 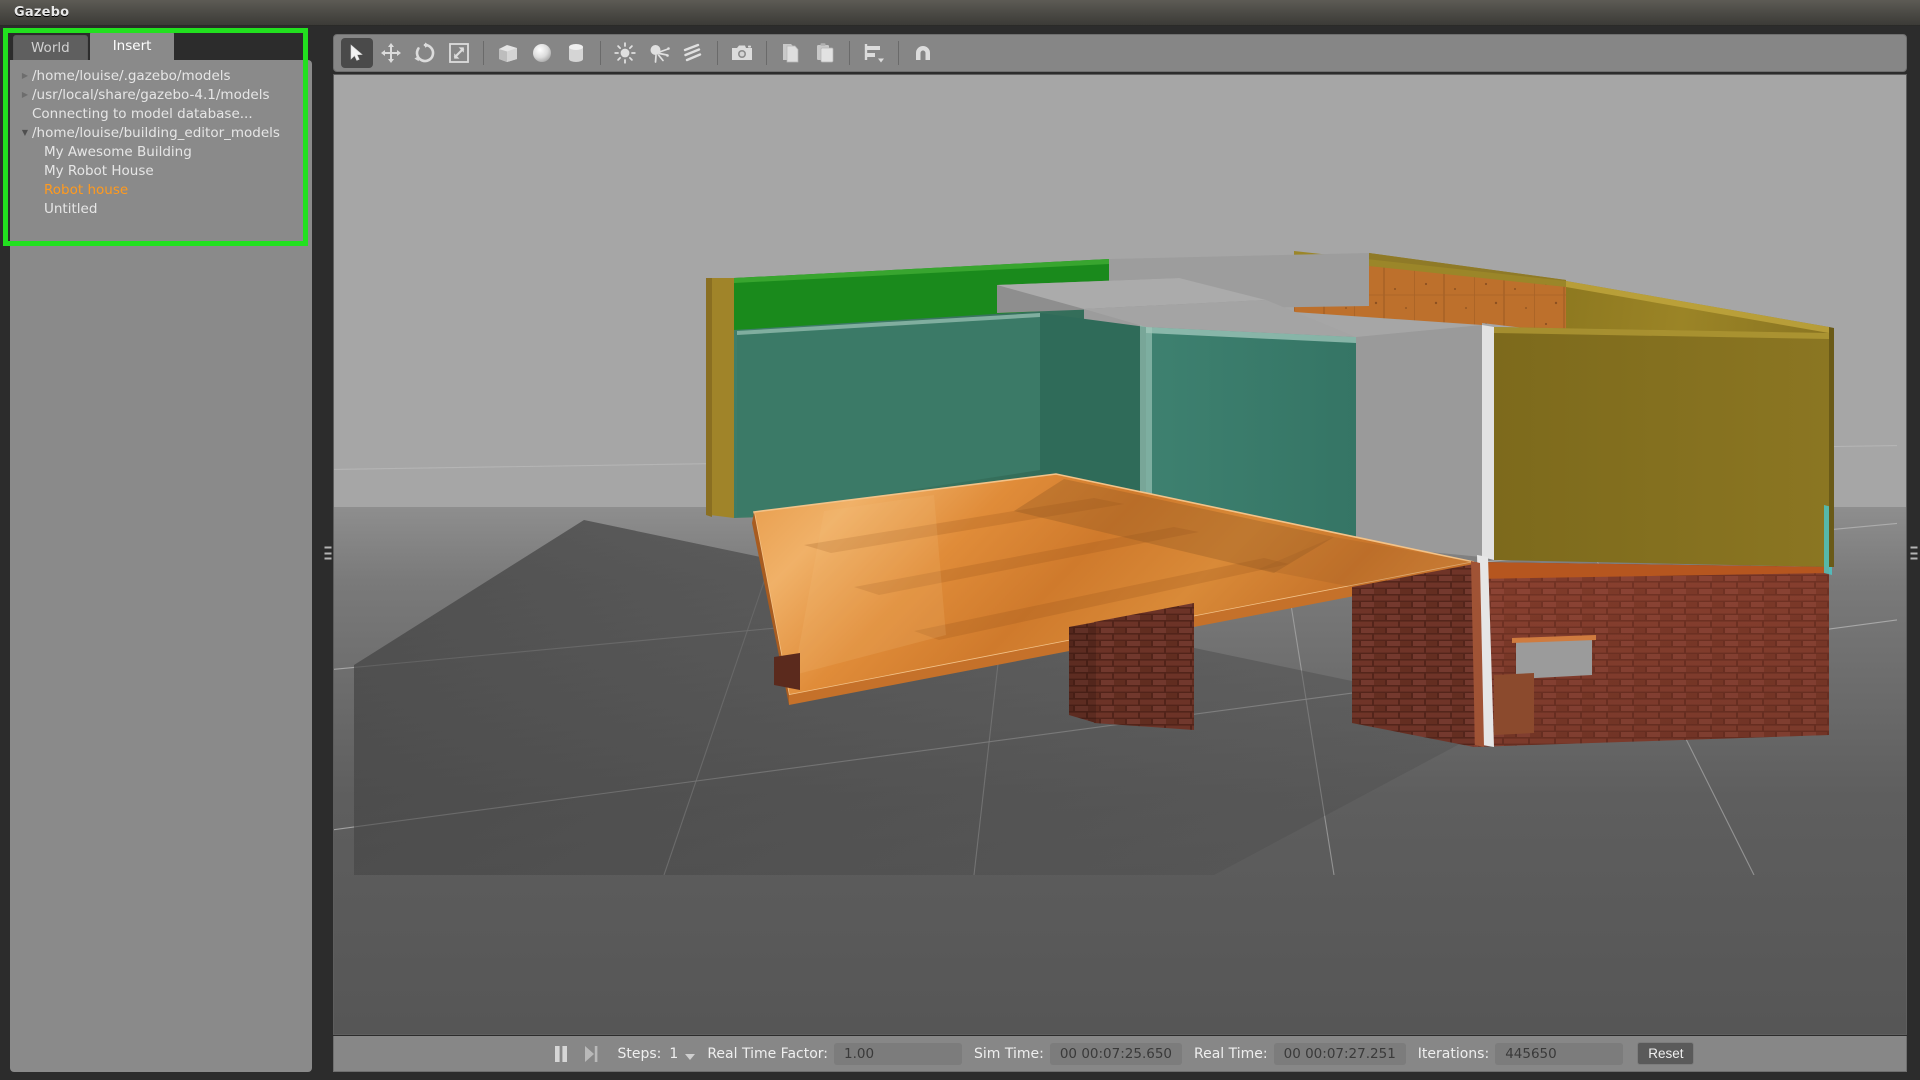 What do you see at coordinates (161, 208) in the screenshot?
I see `tree-item: ▶Untitled` at bounding box center [161, 208].